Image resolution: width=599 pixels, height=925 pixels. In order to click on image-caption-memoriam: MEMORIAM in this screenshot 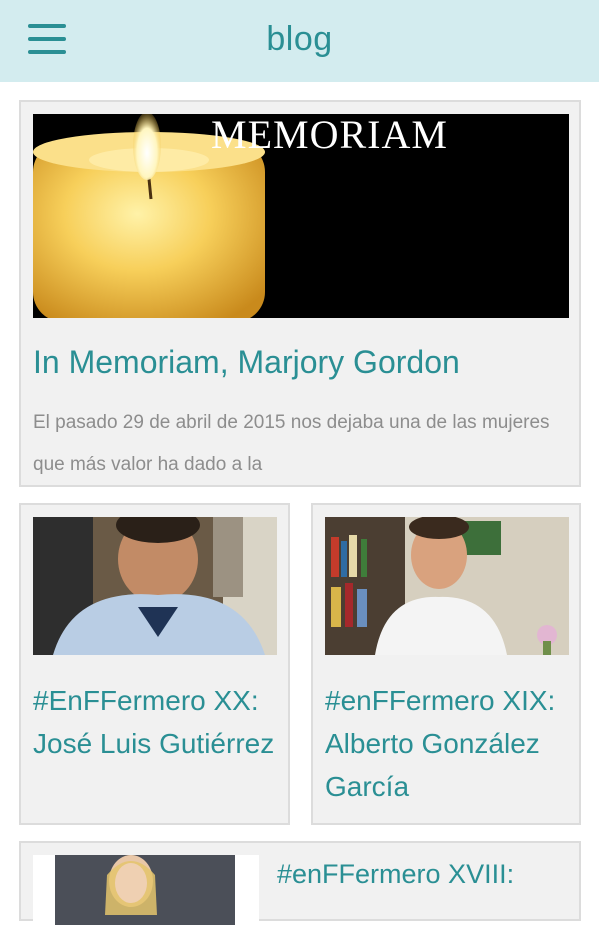, I will do `click(329, 135)`.